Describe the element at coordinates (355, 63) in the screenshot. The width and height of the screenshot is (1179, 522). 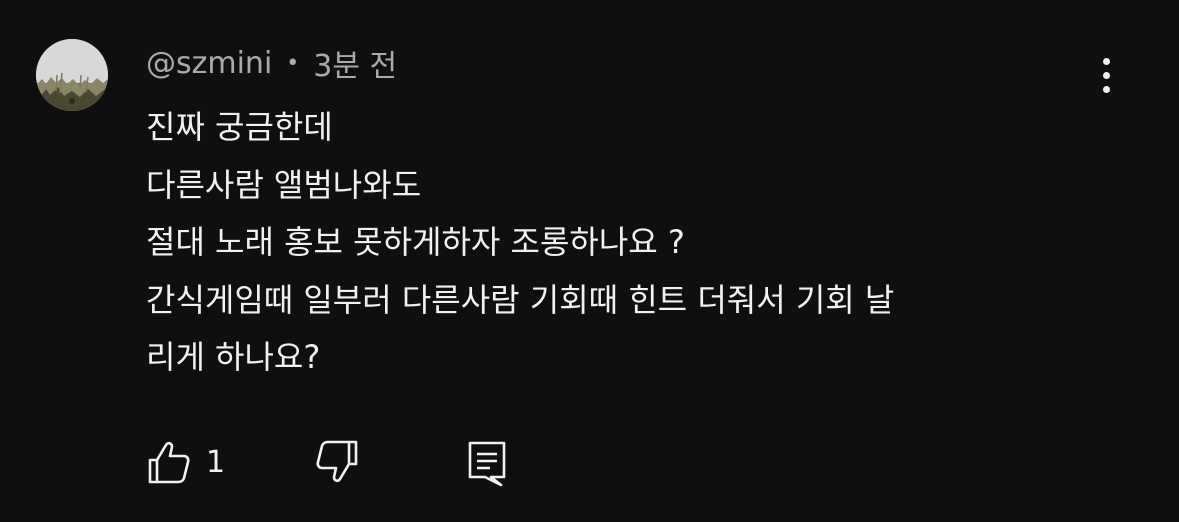
I see `comment-timestamp: 3분 전` at that location.